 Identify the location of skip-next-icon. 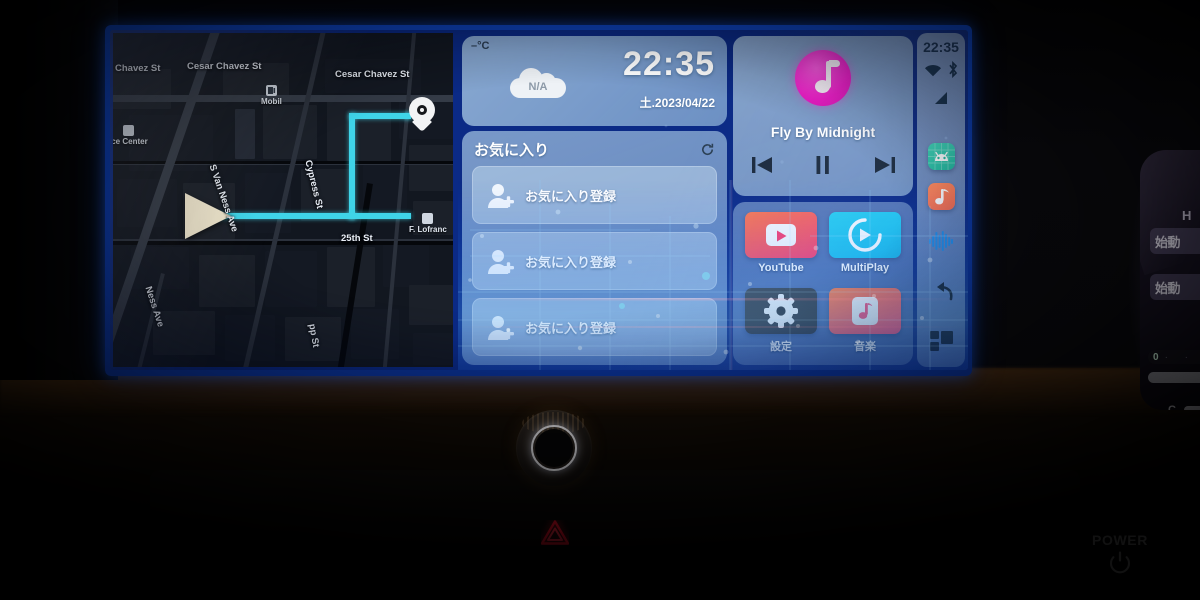
(885, 165).